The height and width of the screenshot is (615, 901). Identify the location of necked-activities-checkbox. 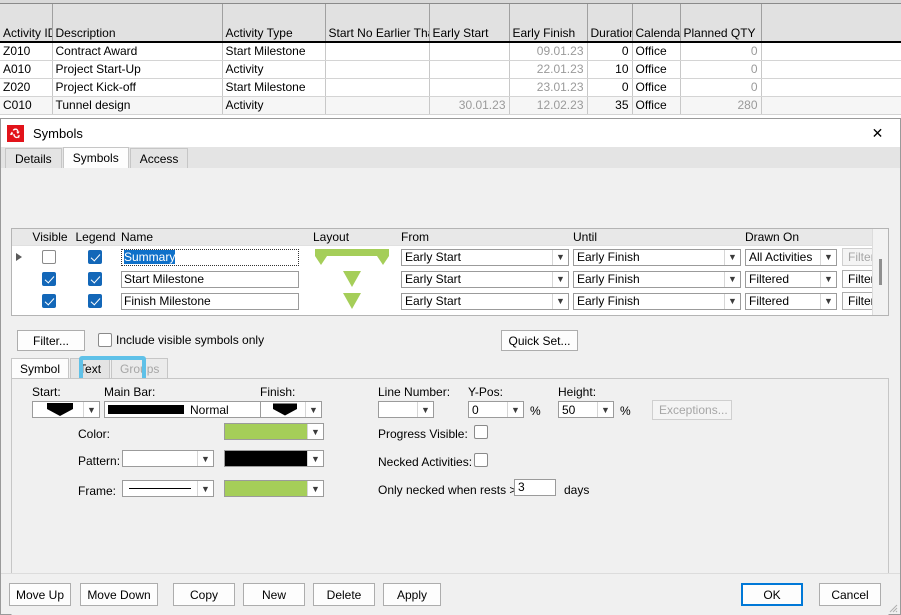
(481, 460).